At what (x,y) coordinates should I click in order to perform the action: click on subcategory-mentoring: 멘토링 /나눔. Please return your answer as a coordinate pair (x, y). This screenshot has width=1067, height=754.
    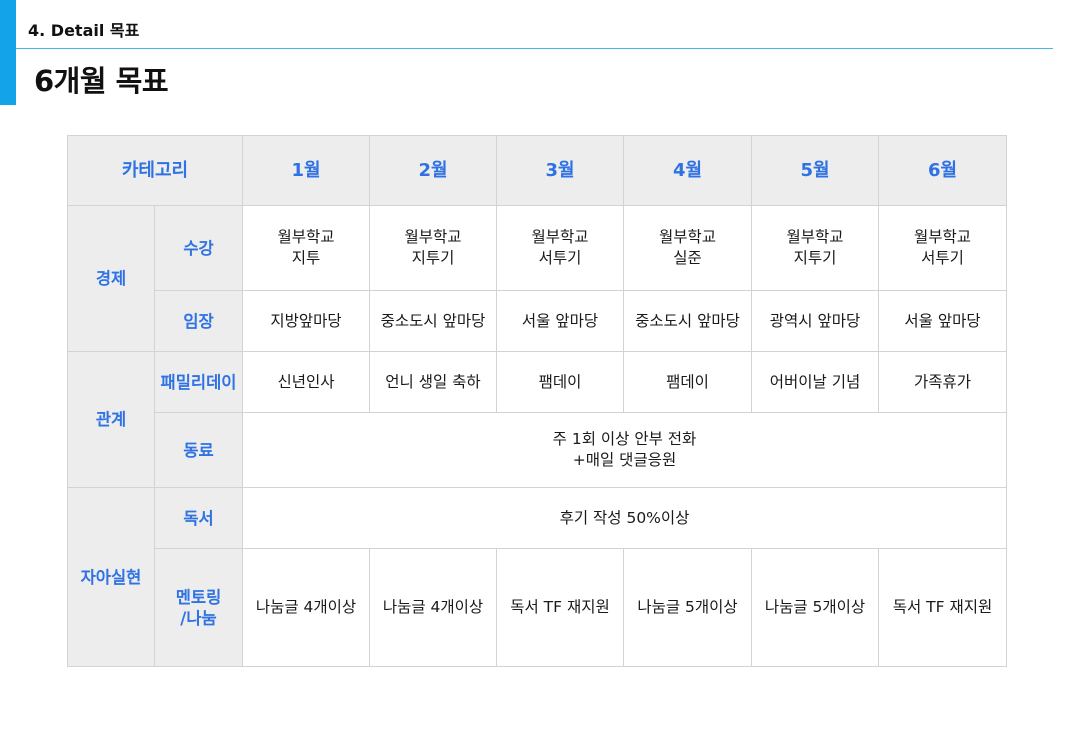
    Looking at the image, I should click on (198, 607).